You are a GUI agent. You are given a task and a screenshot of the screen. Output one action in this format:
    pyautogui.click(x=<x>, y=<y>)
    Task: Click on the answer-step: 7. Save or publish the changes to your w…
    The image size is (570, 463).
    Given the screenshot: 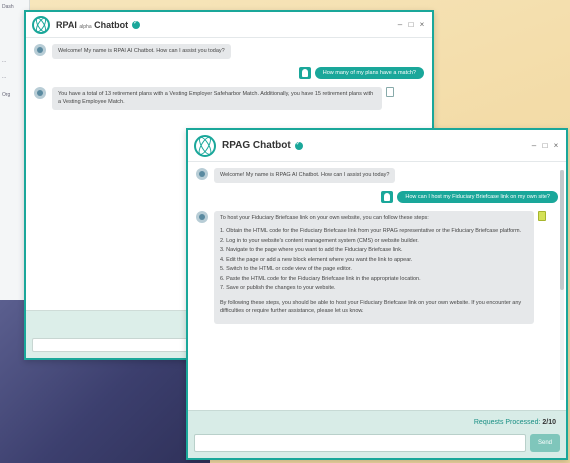 What is the action you would take?
    pyautogui.click(x=278, y=288)
    